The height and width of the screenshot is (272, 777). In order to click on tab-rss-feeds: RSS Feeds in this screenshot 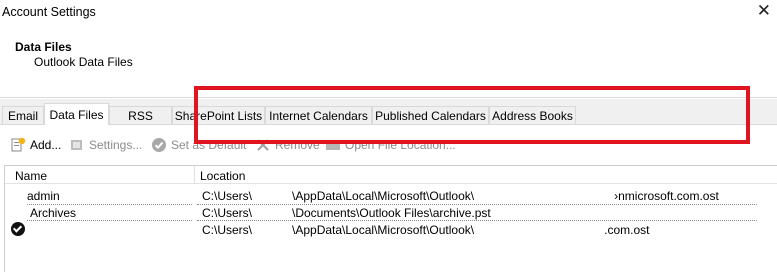, I will do `click(140, 121)`.